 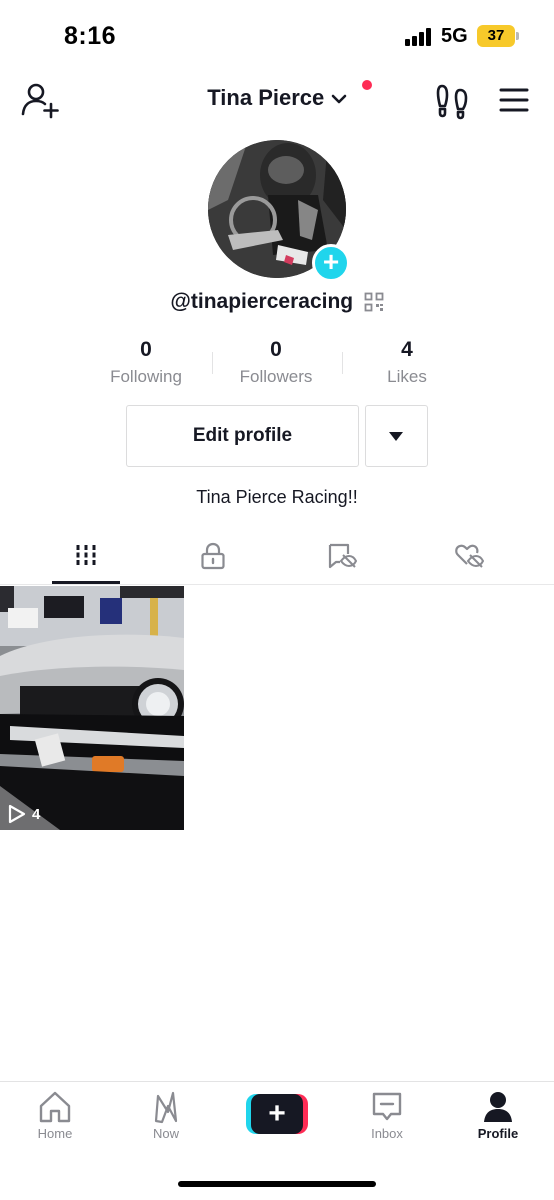 I want to click on username-handle: @tinapierceracing, so click(x=262, y=301).